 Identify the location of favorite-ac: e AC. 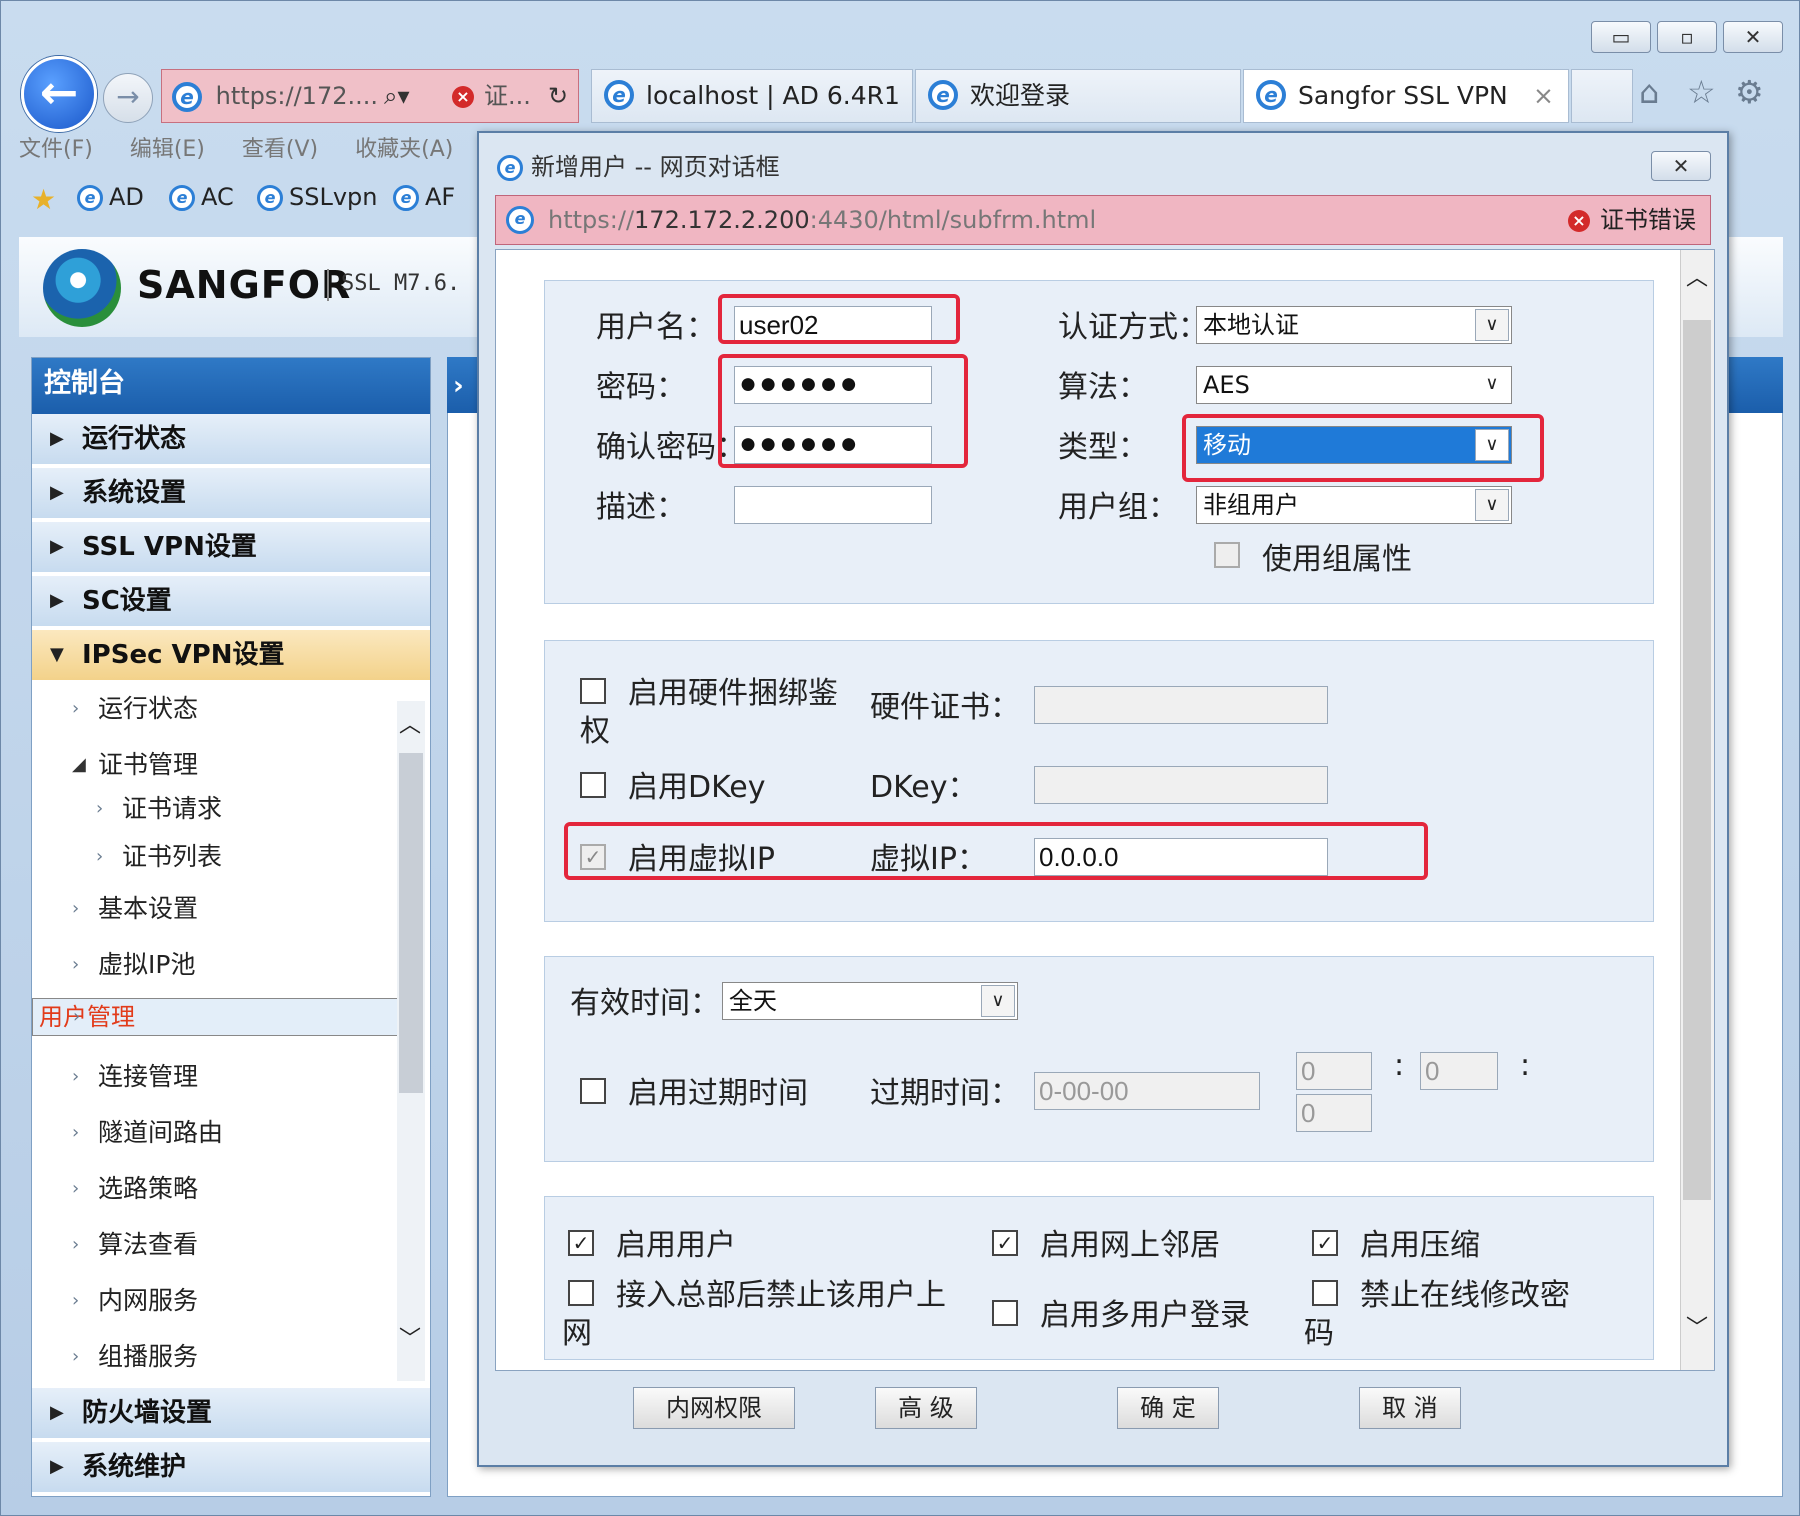
(201, 197).